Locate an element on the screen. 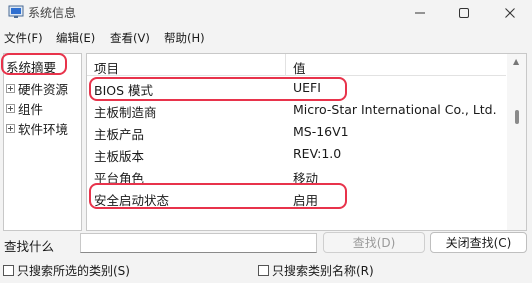  close-window-button is located at coordinates (510, 13).